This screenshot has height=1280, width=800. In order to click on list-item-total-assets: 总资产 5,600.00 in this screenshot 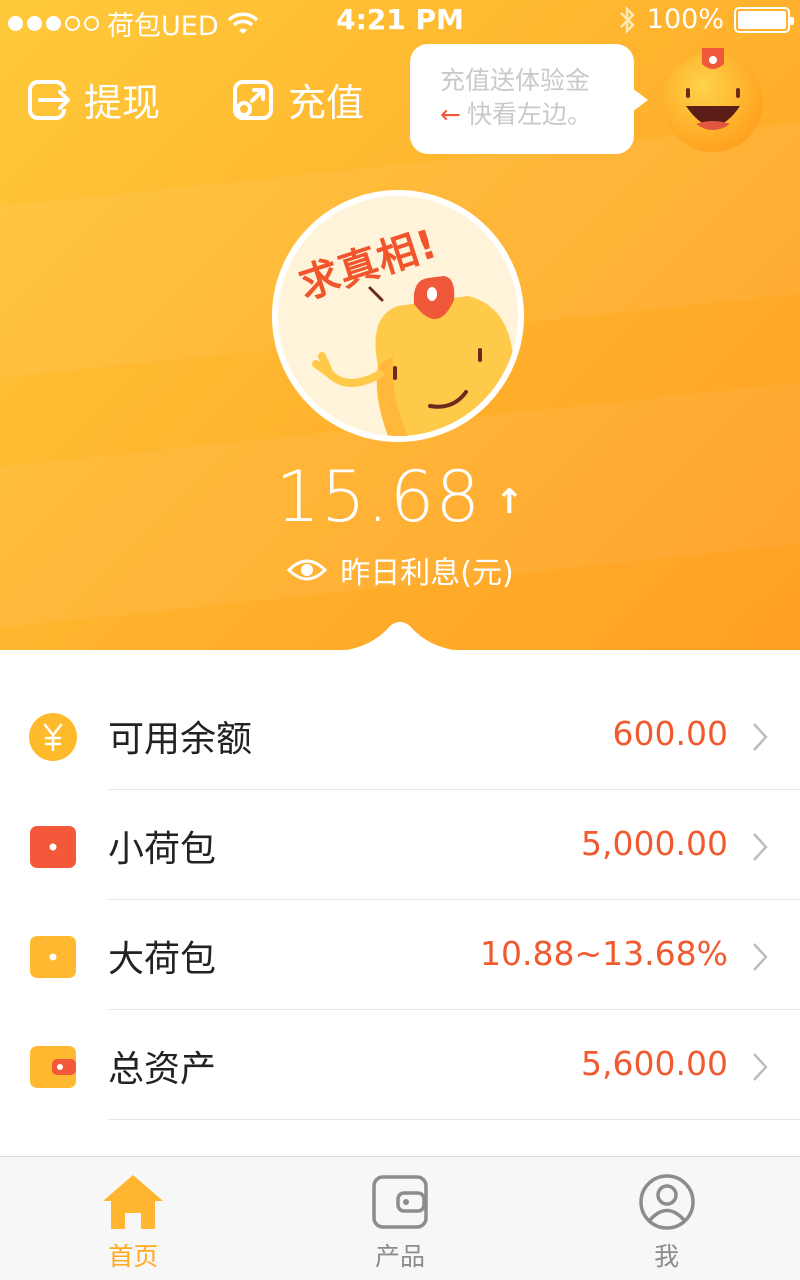, I will do `click(400, 1065)`.